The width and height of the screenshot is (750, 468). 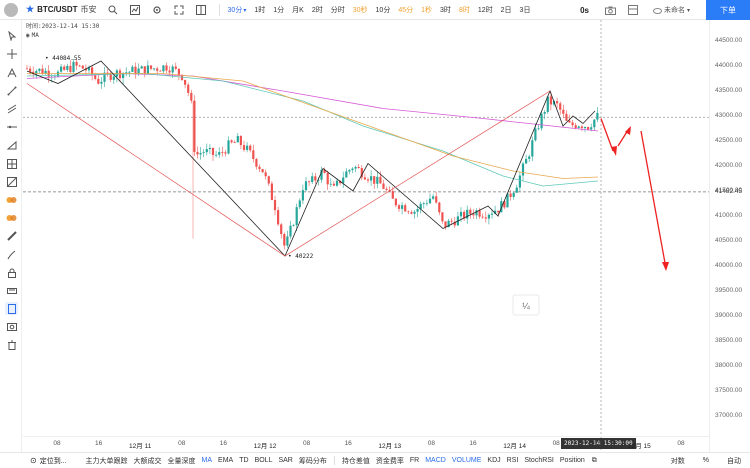 I want to click on sub-indicator-8: Position, so click(x=572, y=460).